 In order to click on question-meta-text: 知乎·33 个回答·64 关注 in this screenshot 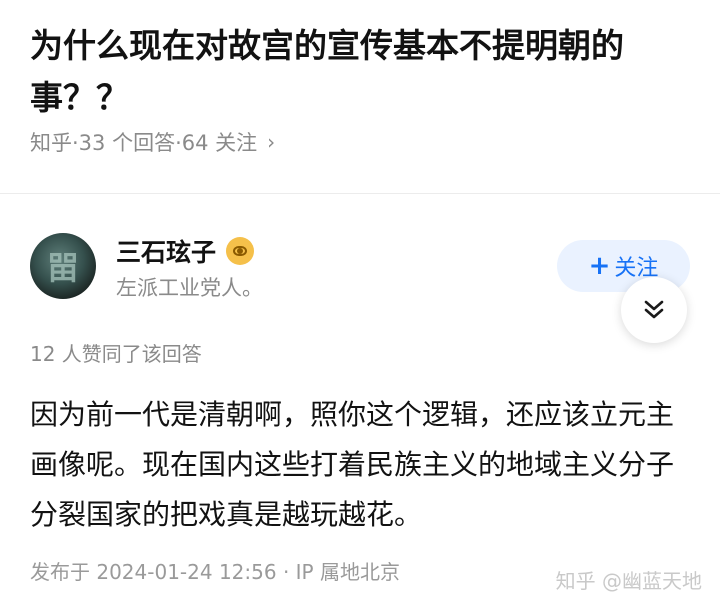, I will do `click(144, 143)`.